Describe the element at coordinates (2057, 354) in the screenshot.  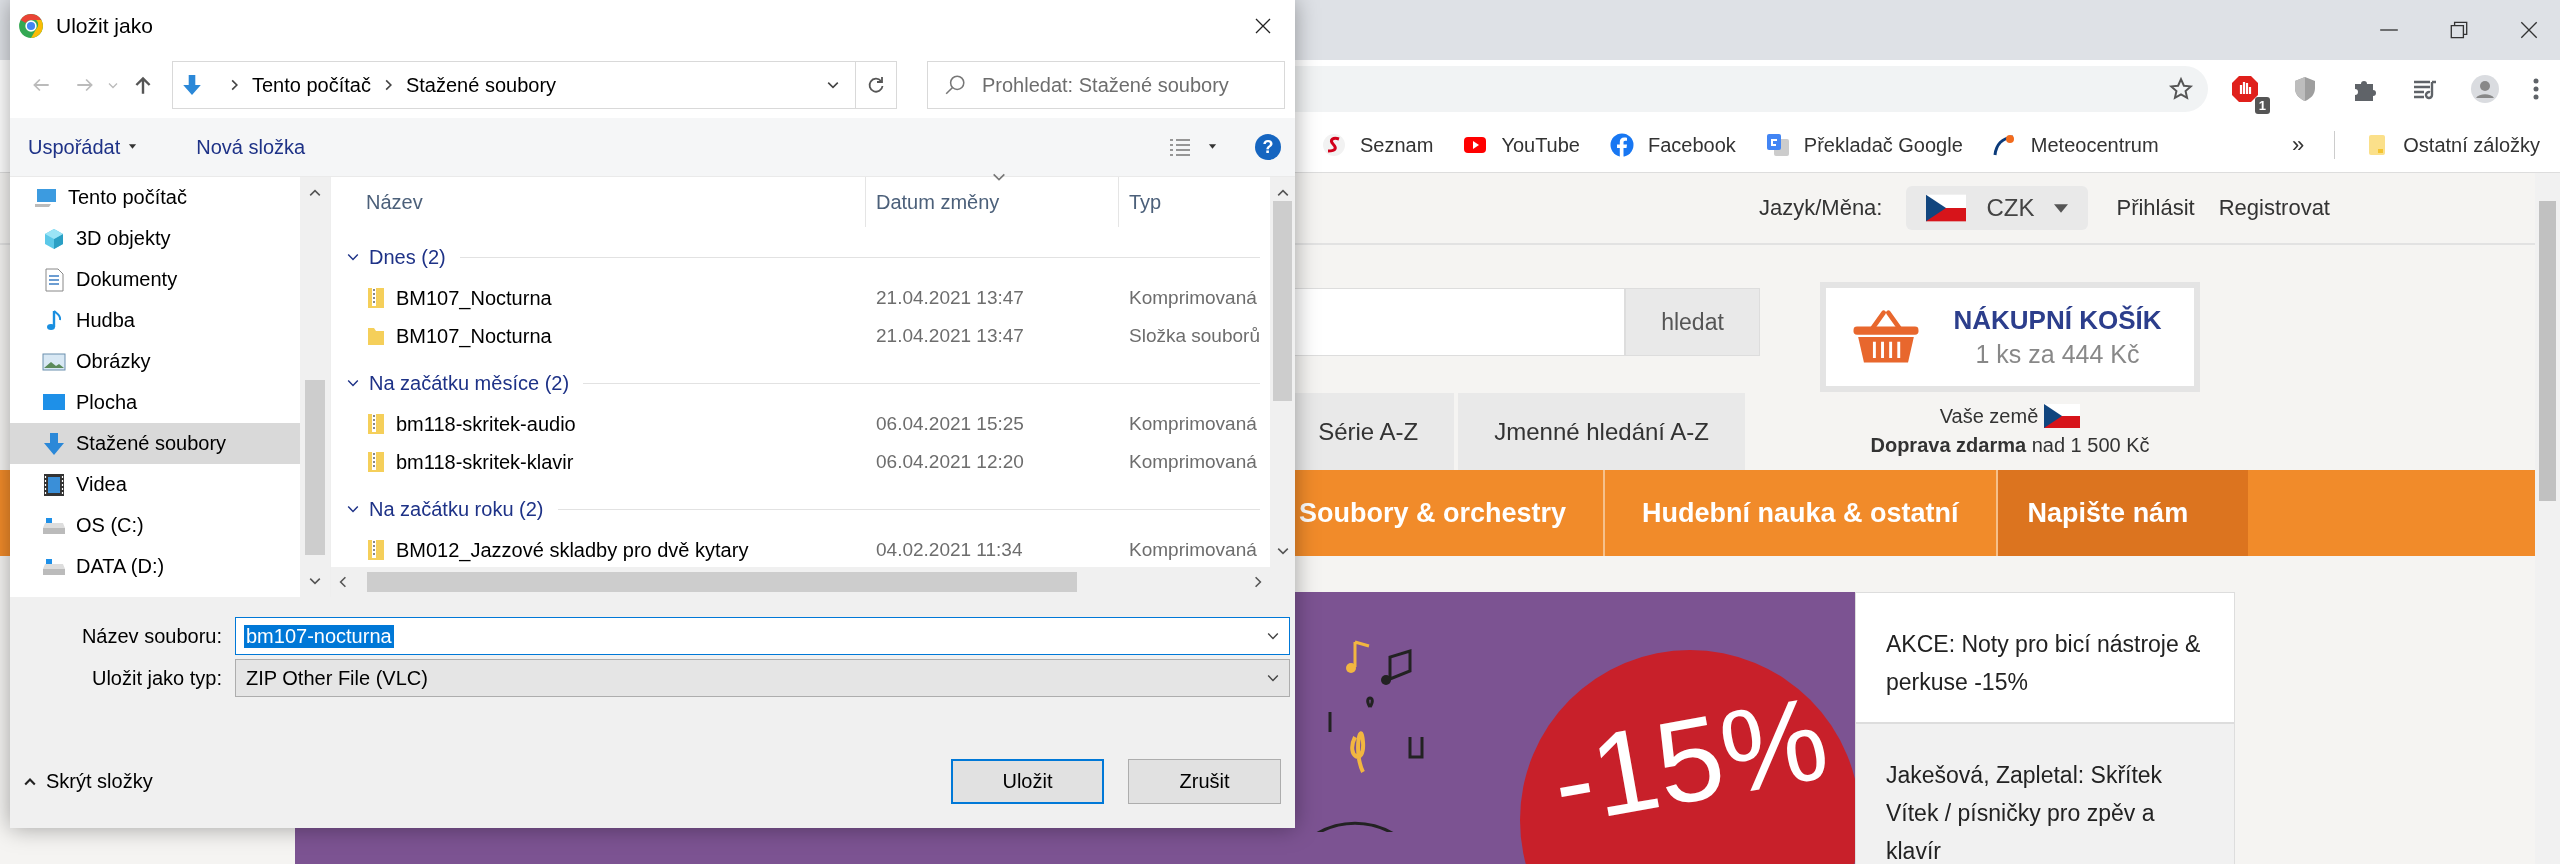
I see `cart-summary: 1 ks za 444 Kč` at that location.